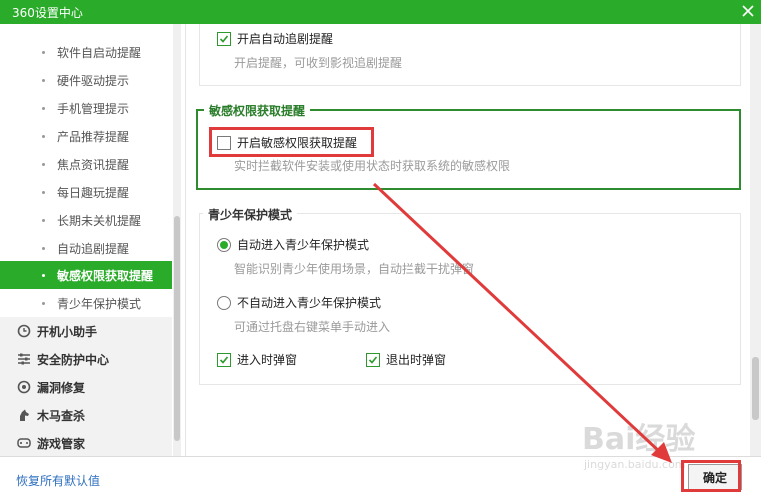 This screenshot has height=495, width=761. What do you see at coordinates (224, 244) in the screenshot?
I see `youth-auto-radio` at bounding box center [224, 244].